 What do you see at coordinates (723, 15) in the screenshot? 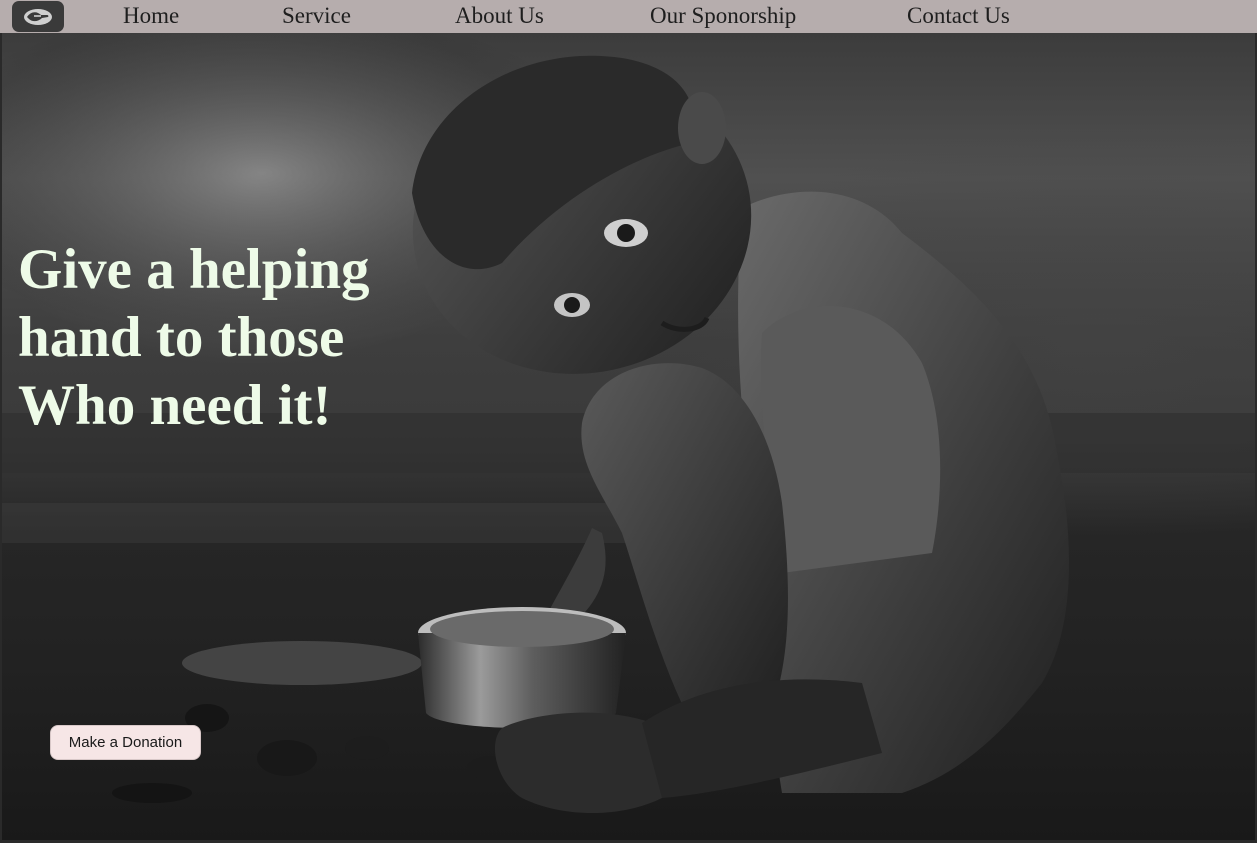
I see `nav-sponsorship-link: Our Sponorship` at bounding box center [723, 15].